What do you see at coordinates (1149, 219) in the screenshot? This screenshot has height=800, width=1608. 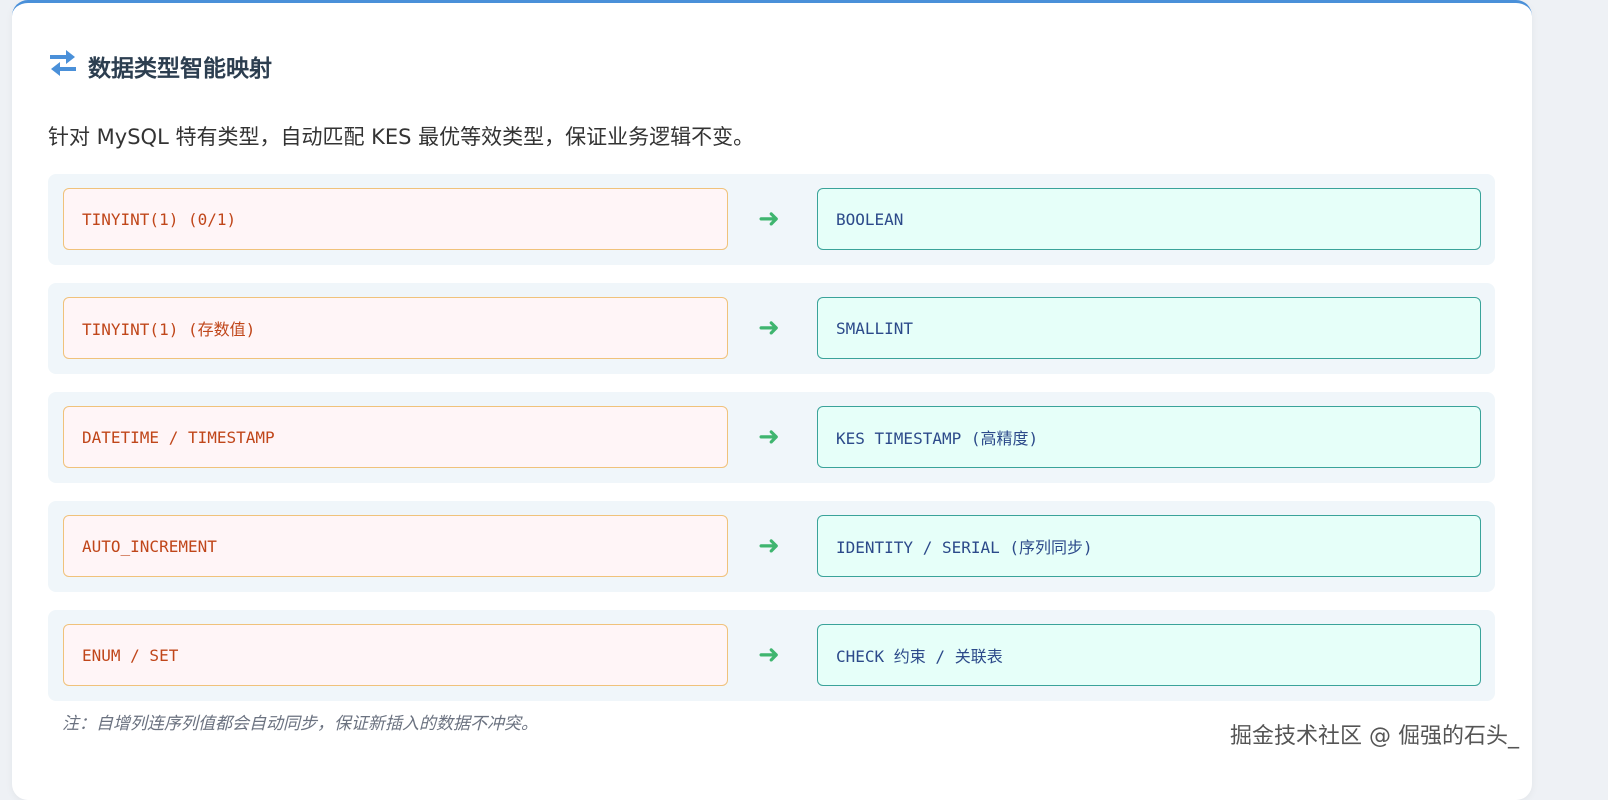 I see `target-type: BOOLEAN` at bounding box center [1149, 219].